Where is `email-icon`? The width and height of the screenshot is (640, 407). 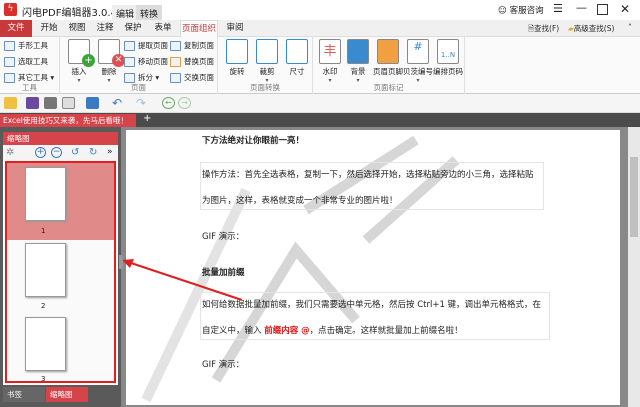
email-icon is located at coordinates (68, 103).